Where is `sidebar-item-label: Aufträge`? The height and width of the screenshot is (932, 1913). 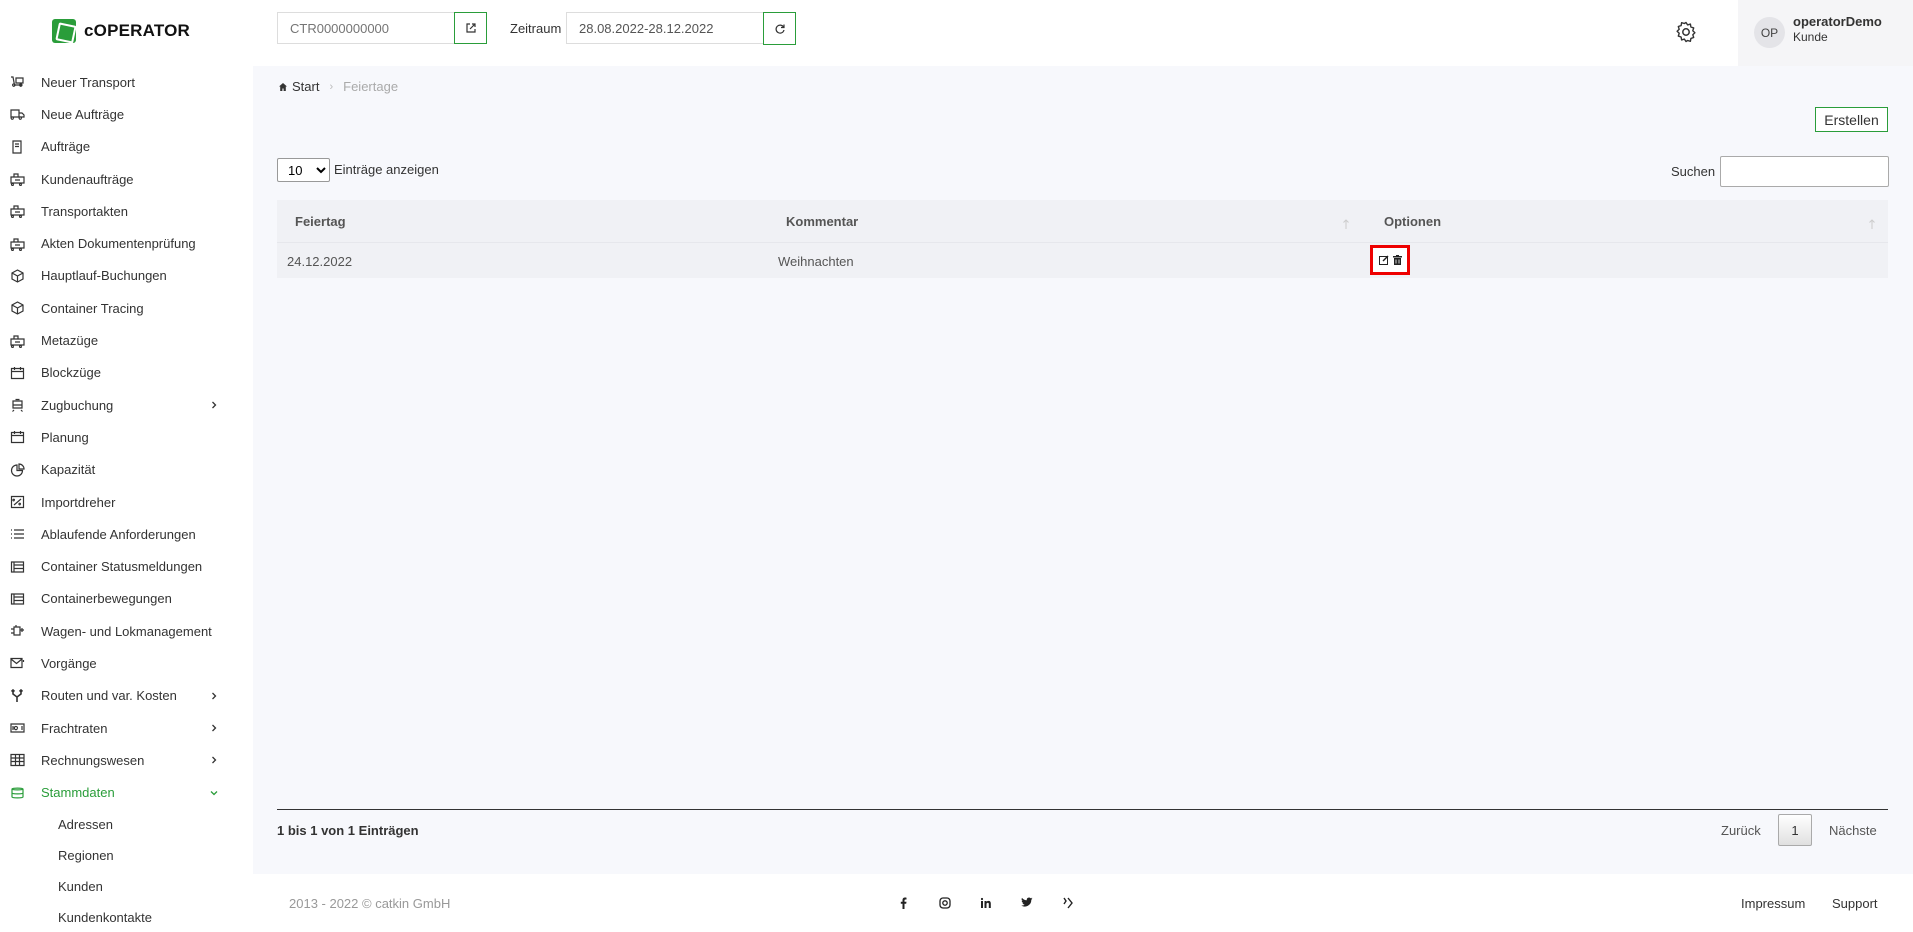 sidebar-item-label: Aufträge is located at coordinates (66, 147).